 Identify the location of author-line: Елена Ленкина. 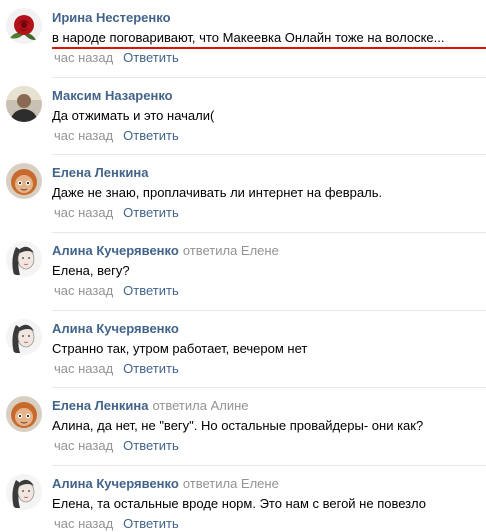
(102, 173).